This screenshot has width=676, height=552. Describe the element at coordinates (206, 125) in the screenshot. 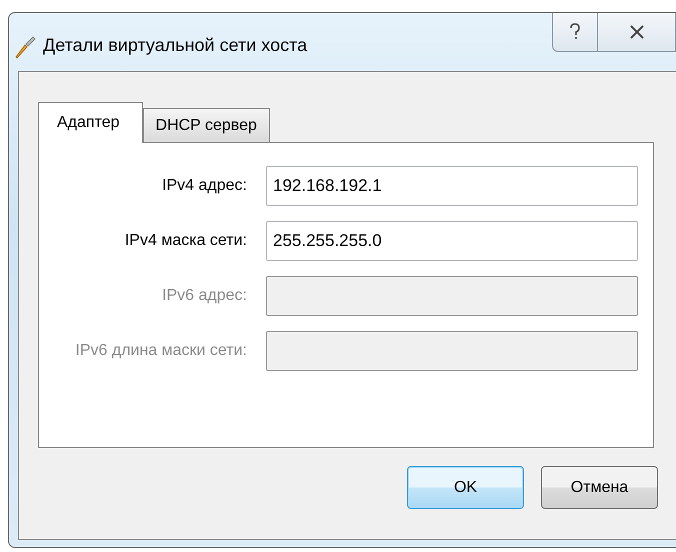

I see `tab: DHCP сервер` at that location.